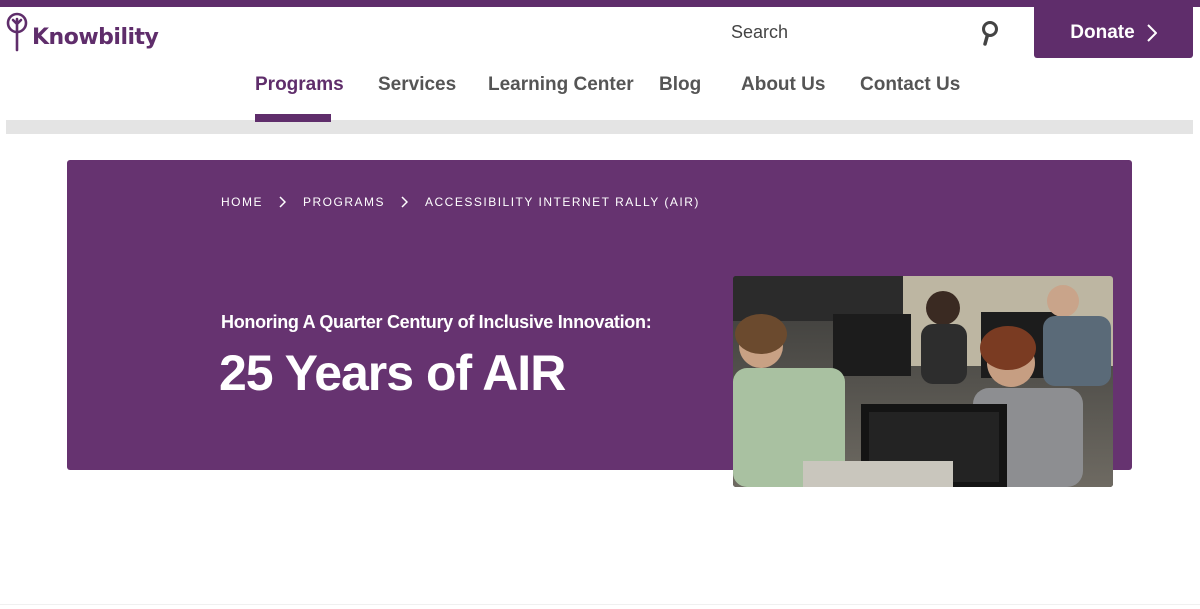 This screenshot has width=1200, height=609. What do you see at coordinates (923, 381) in the screenshot?
I see `hero-photo` at bounding box center [923, 381].